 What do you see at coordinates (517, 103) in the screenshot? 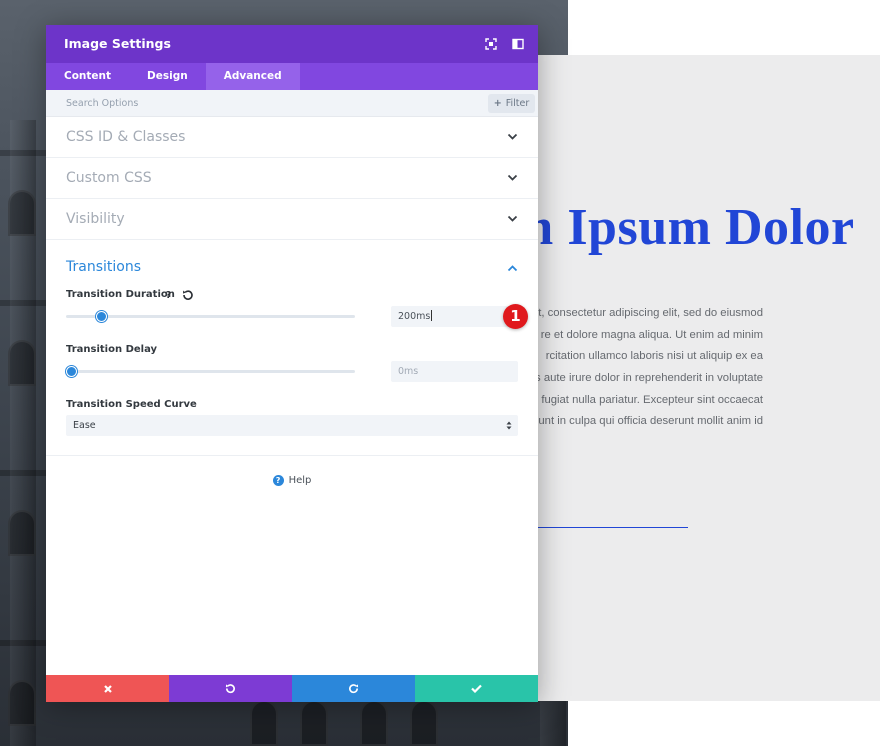
I see `filter-label: Filter` at bounding box center [517, 103].